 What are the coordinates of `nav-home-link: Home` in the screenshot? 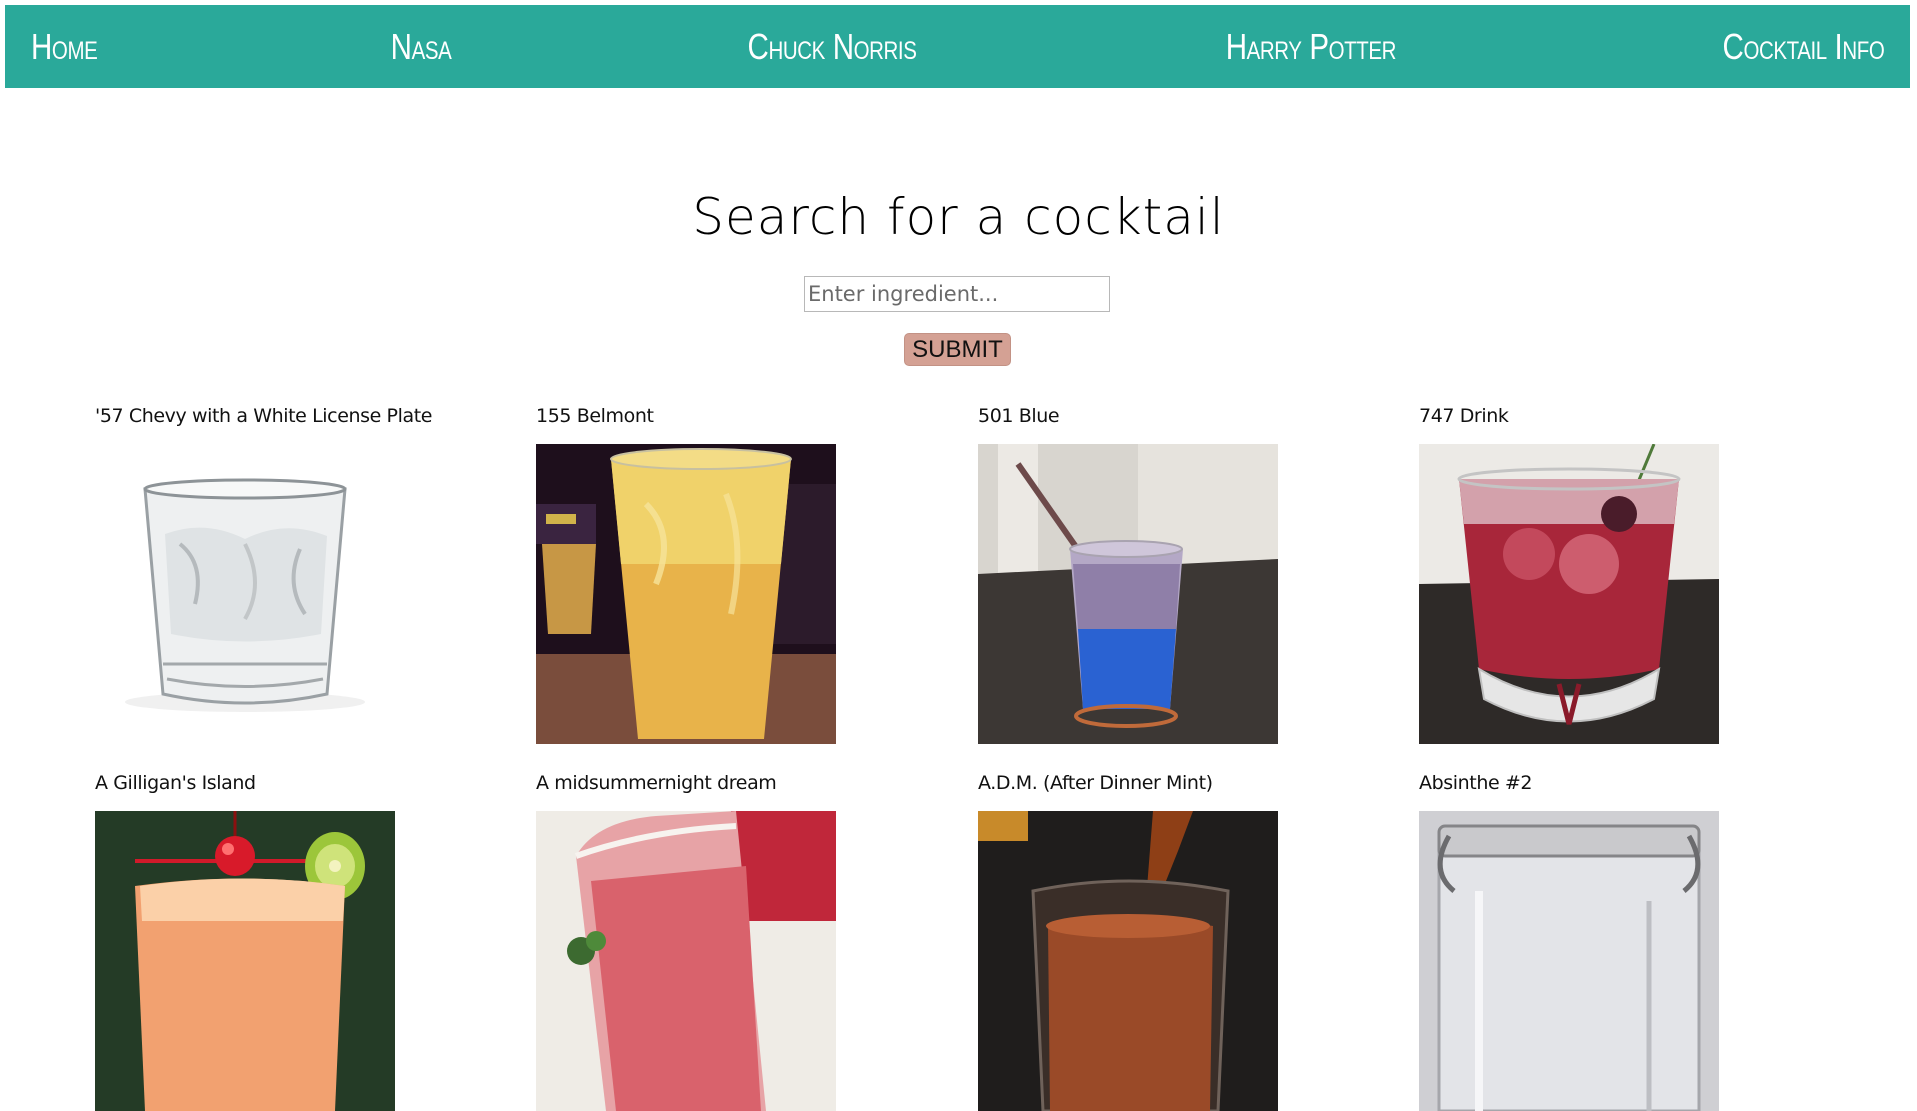 It's located at (64, 47).